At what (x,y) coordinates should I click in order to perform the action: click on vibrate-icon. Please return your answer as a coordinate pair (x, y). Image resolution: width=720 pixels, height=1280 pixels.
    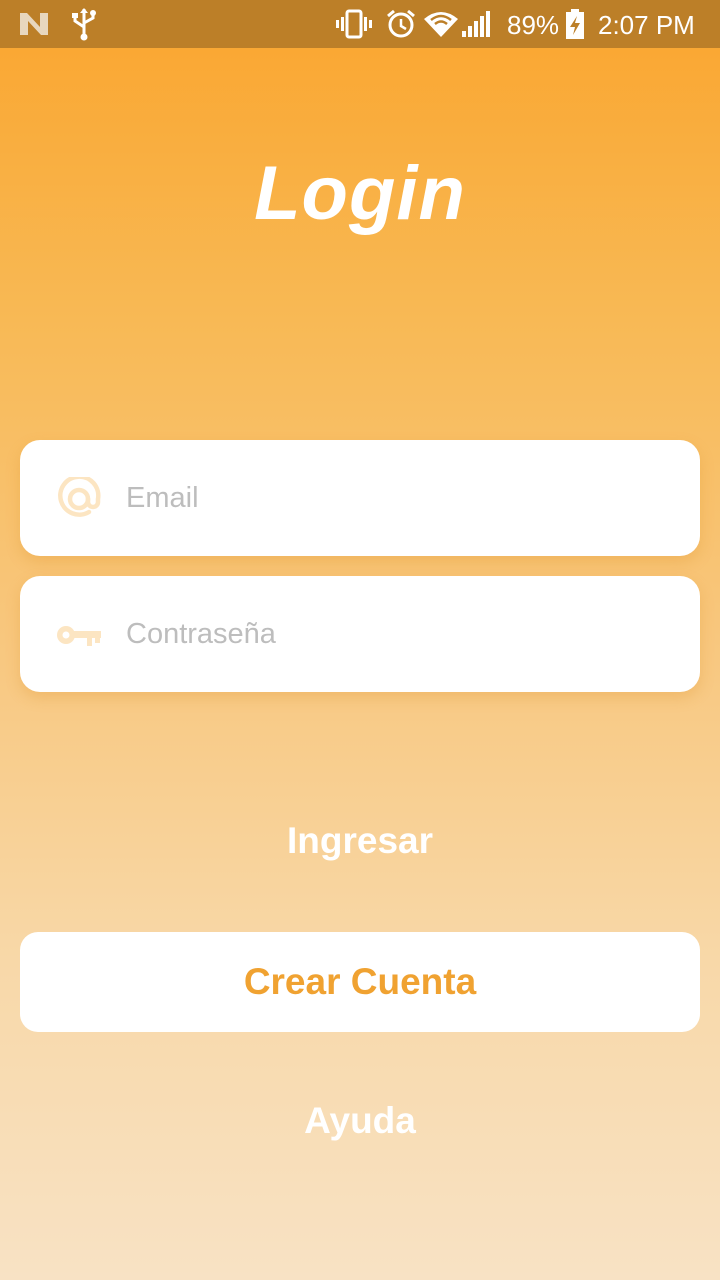
    Looking at the image, I should click on (354, 24).